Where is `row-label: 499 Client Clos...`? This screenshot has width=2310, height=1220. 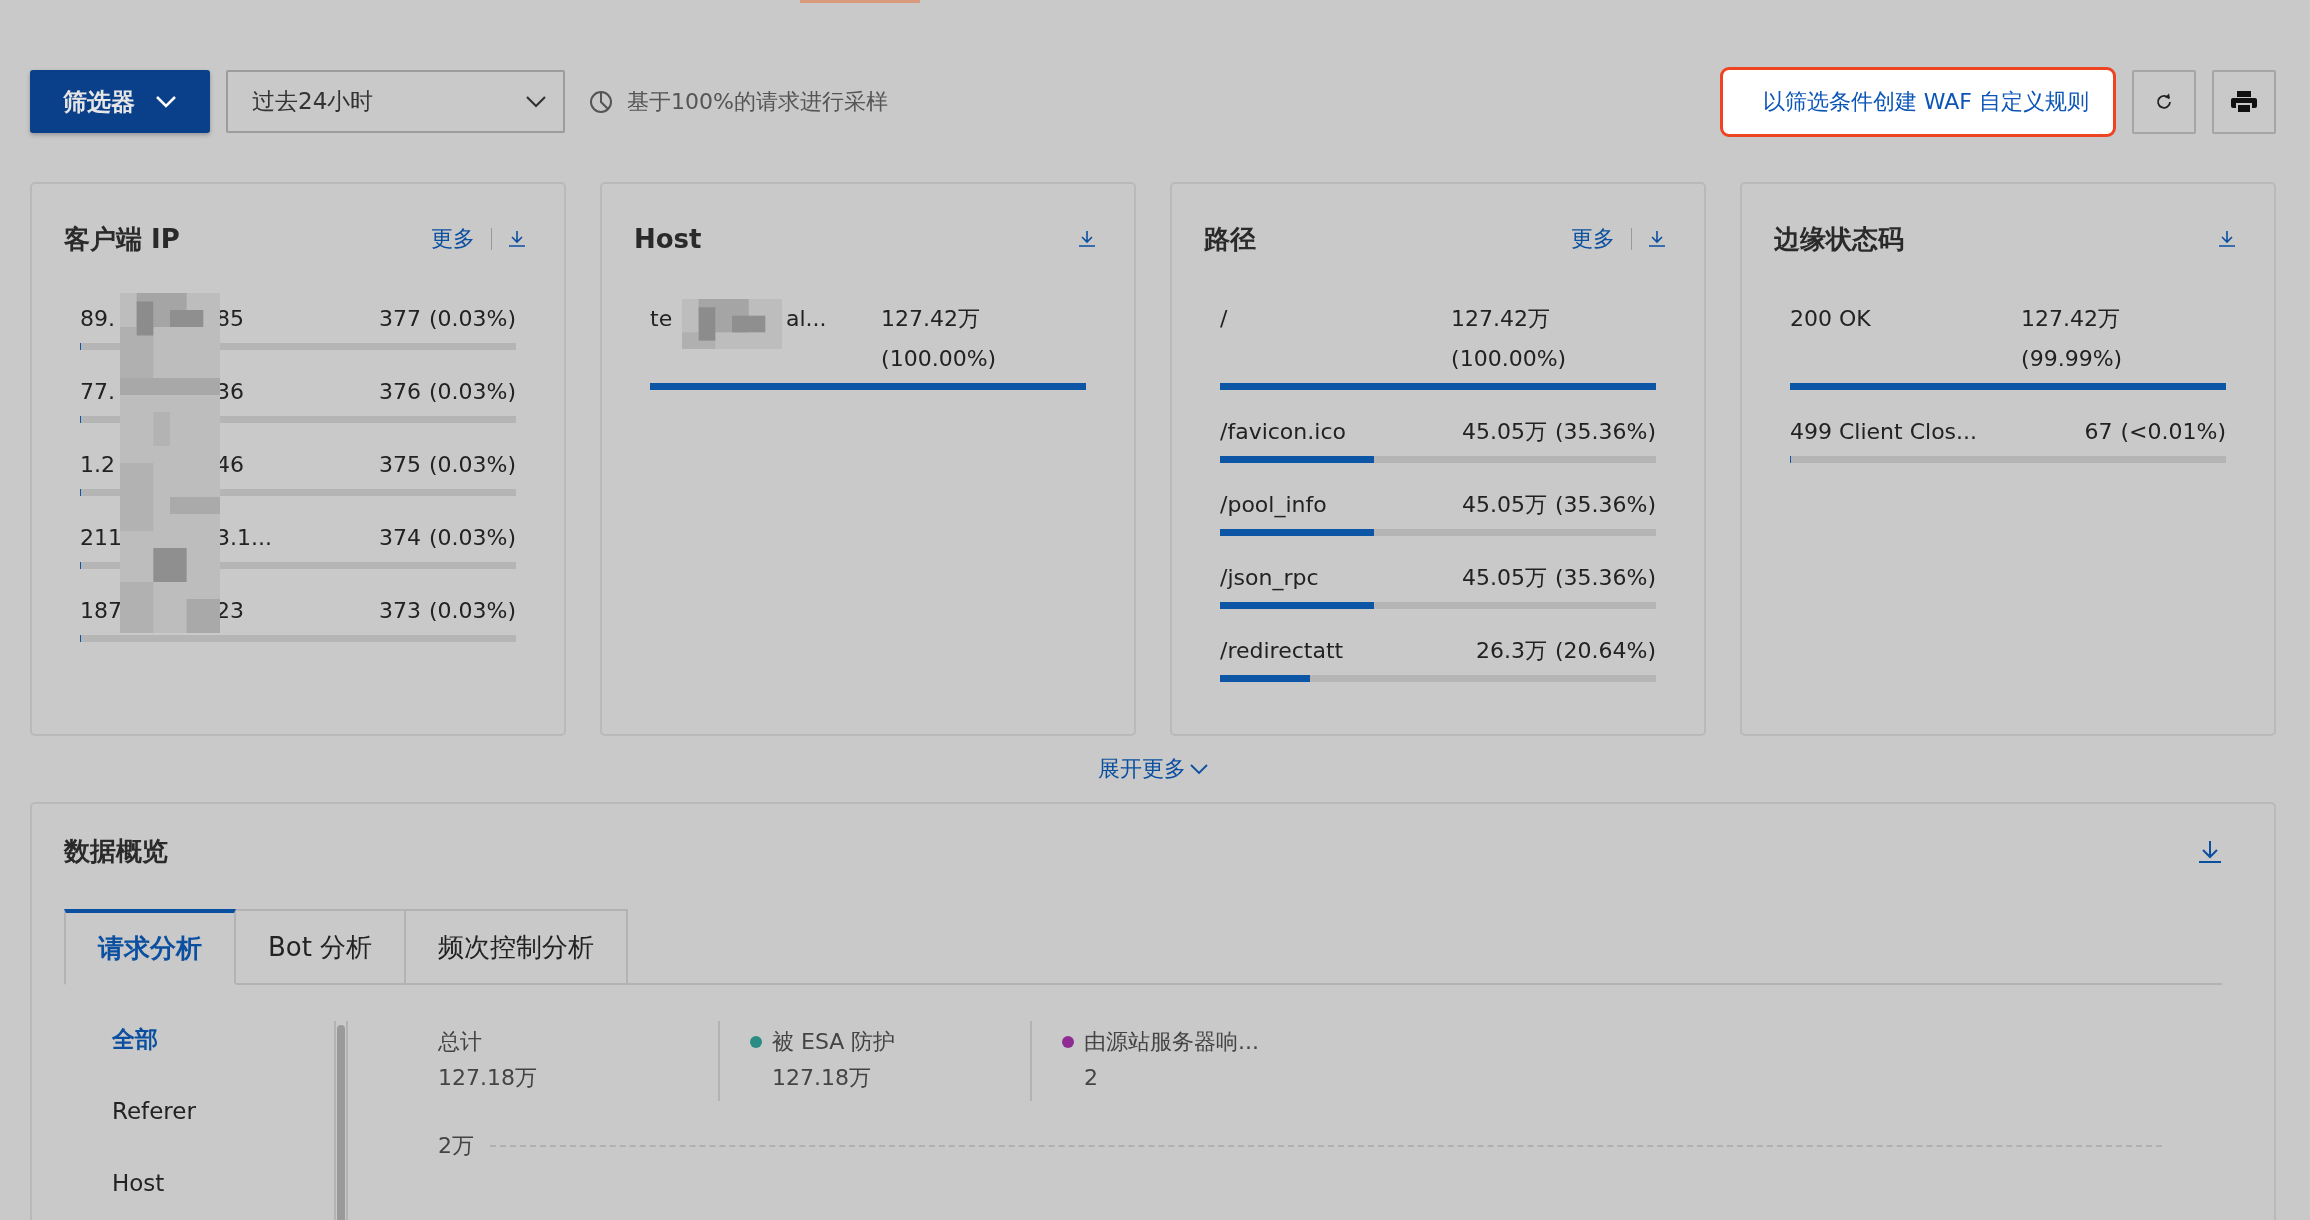
row-label: 499 Client Clos... is located at coordinates (1884, 432).